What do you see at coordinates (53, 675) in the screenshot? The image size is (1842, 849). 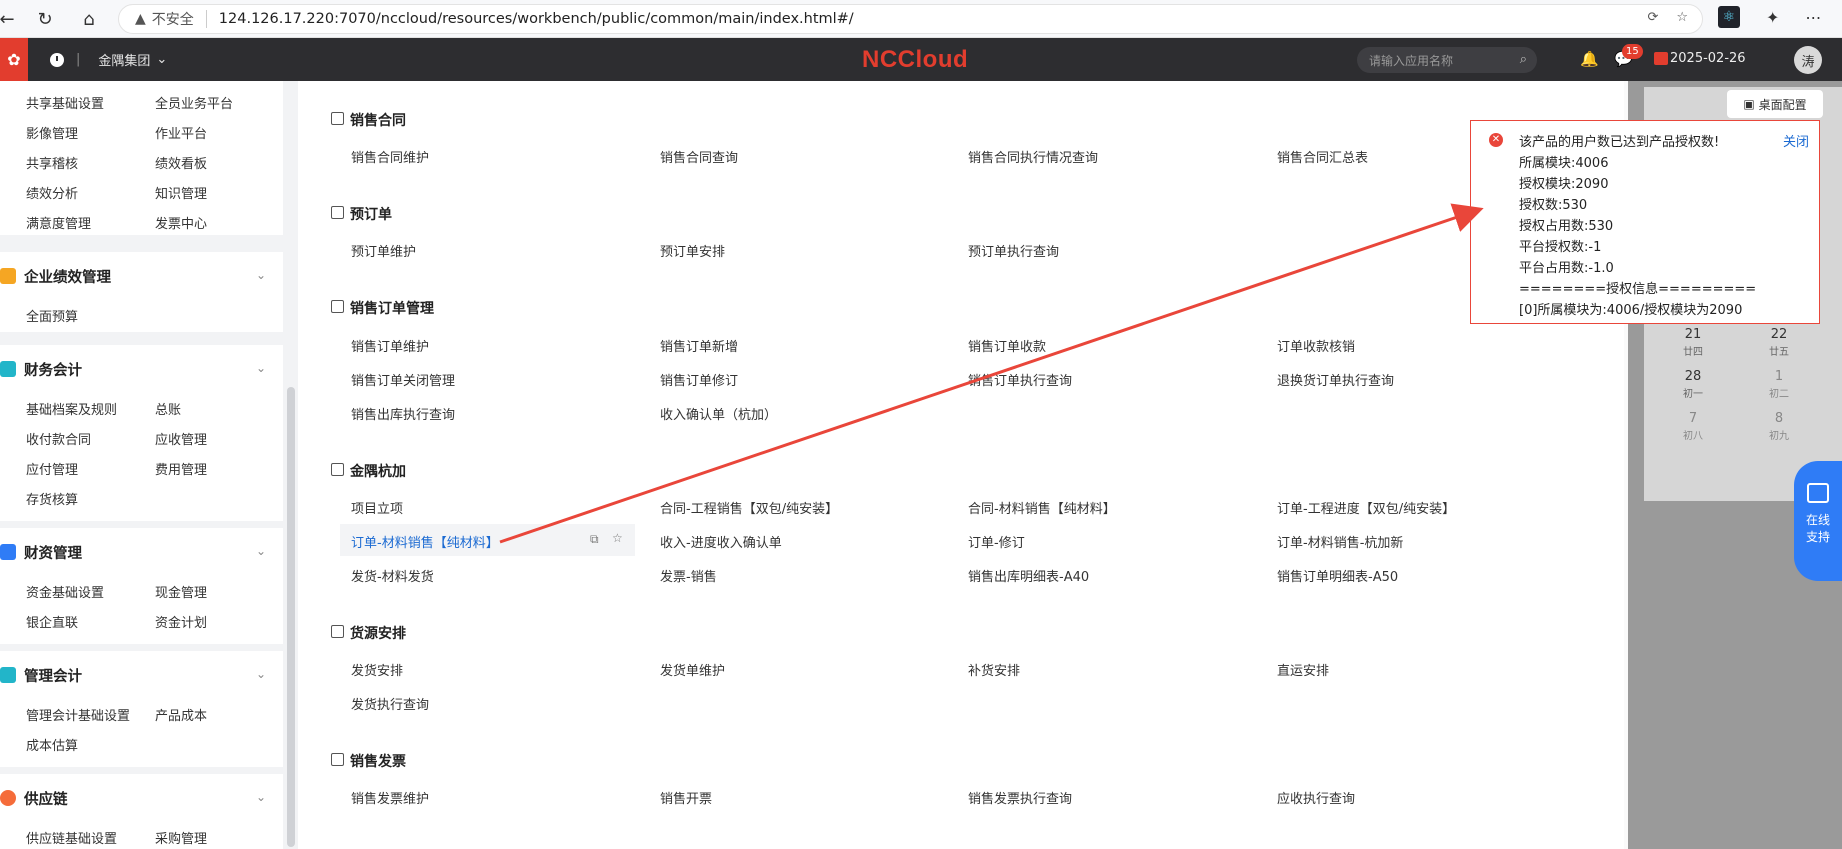 I see `sidebar-group-title: 管理会计` at bounding box center [53, 675].